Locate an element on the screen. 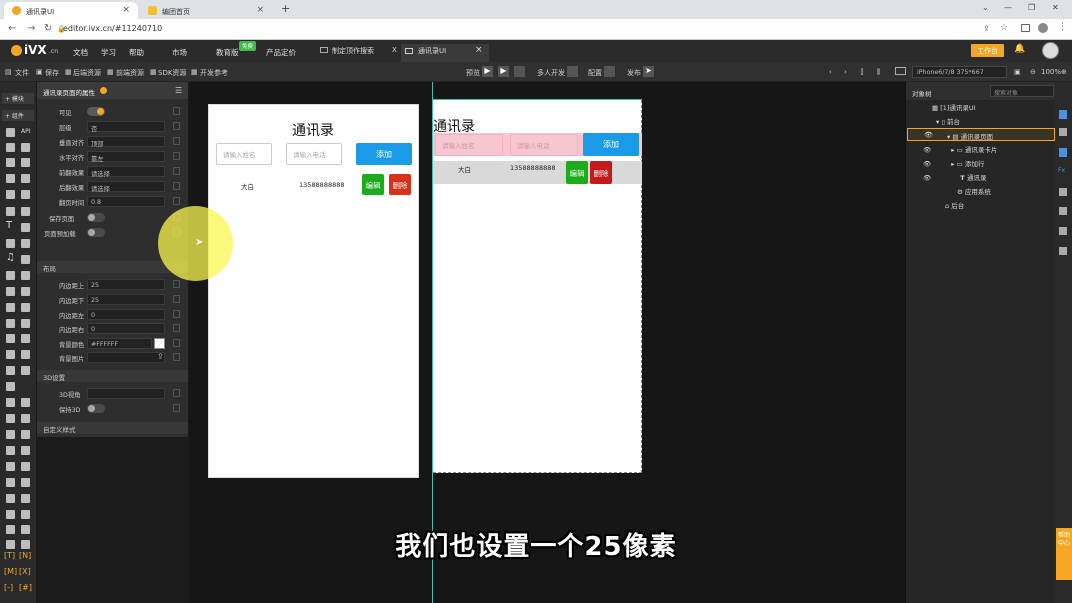 The width and height of the screenshot is (1072, 603). table-icon is located at coordinates (25, 275).